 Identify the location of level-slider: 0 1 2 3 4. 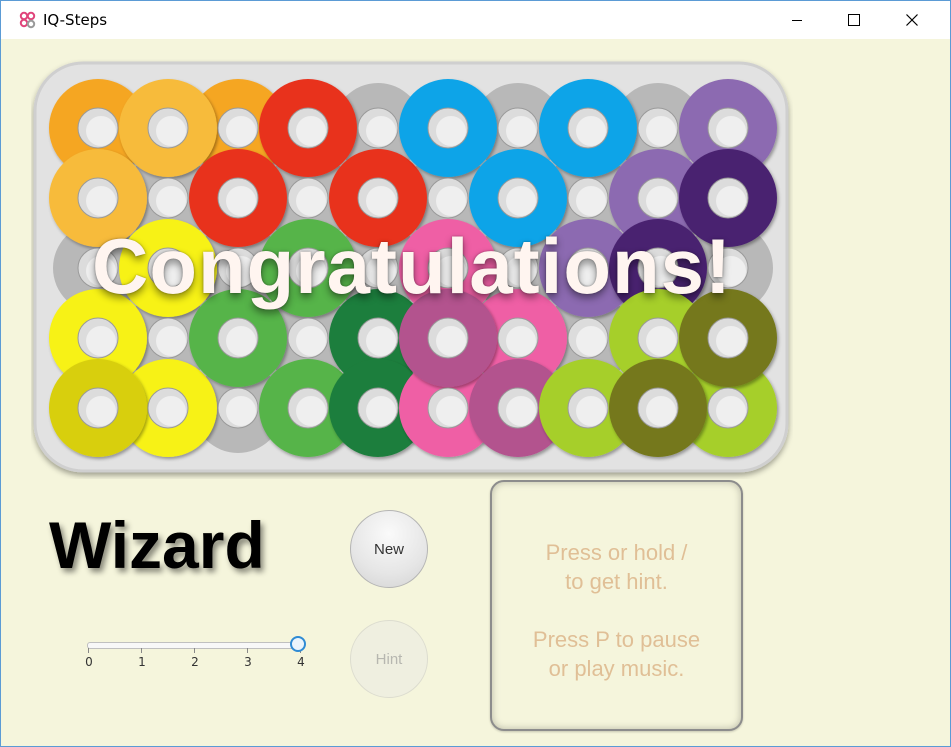
(195, 656).